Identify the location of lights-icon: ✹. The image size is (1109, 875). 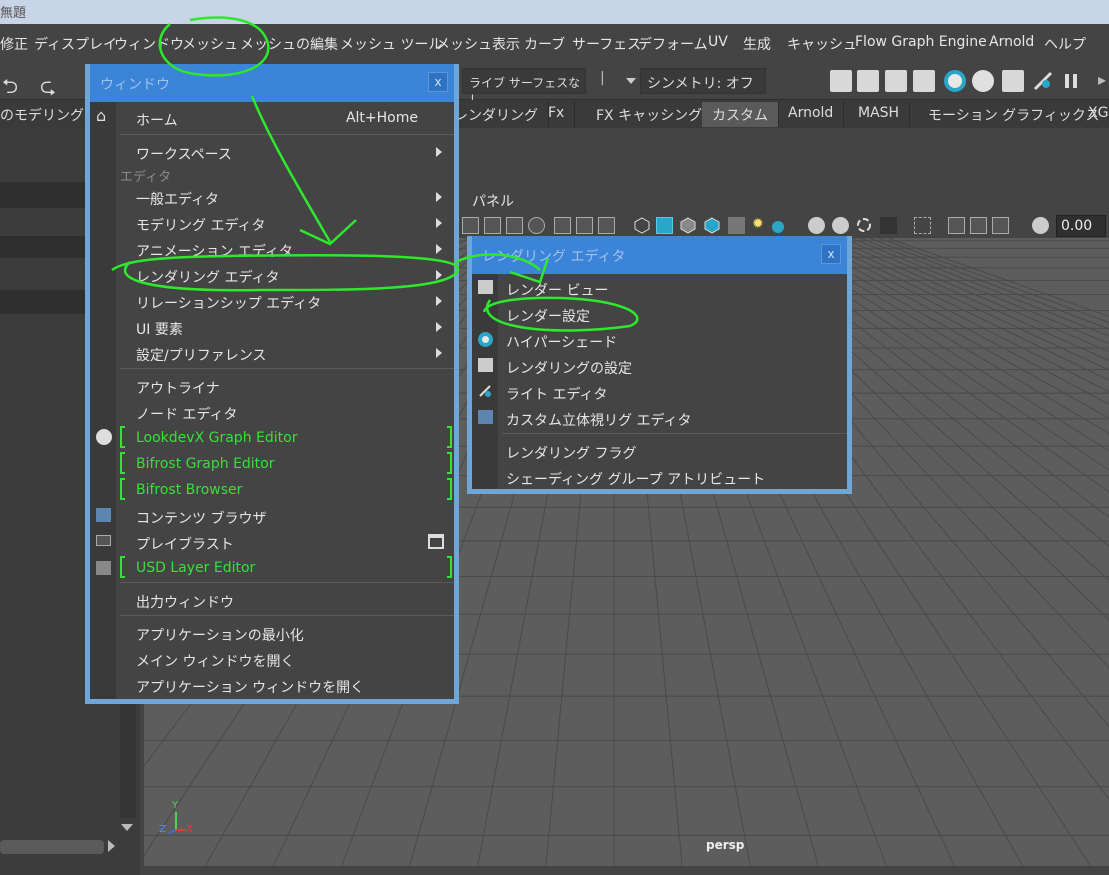
(760, 225).